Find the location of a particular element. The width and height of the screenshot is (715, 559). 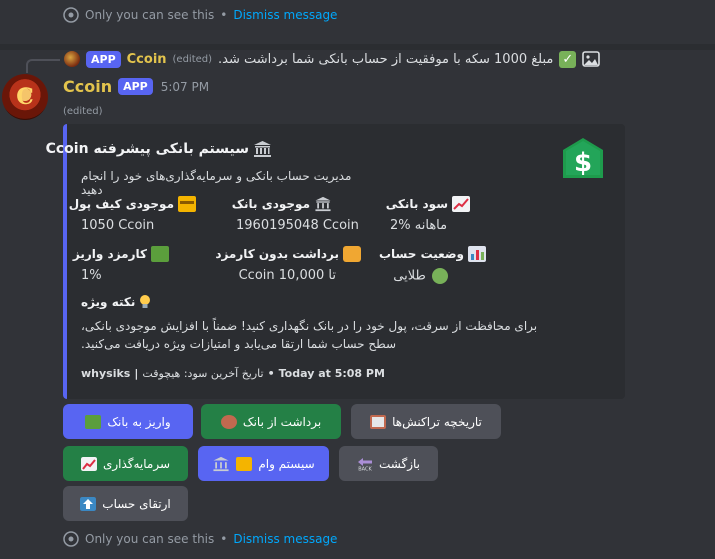

up-arrow-icon is located at coordinates (88, 503).